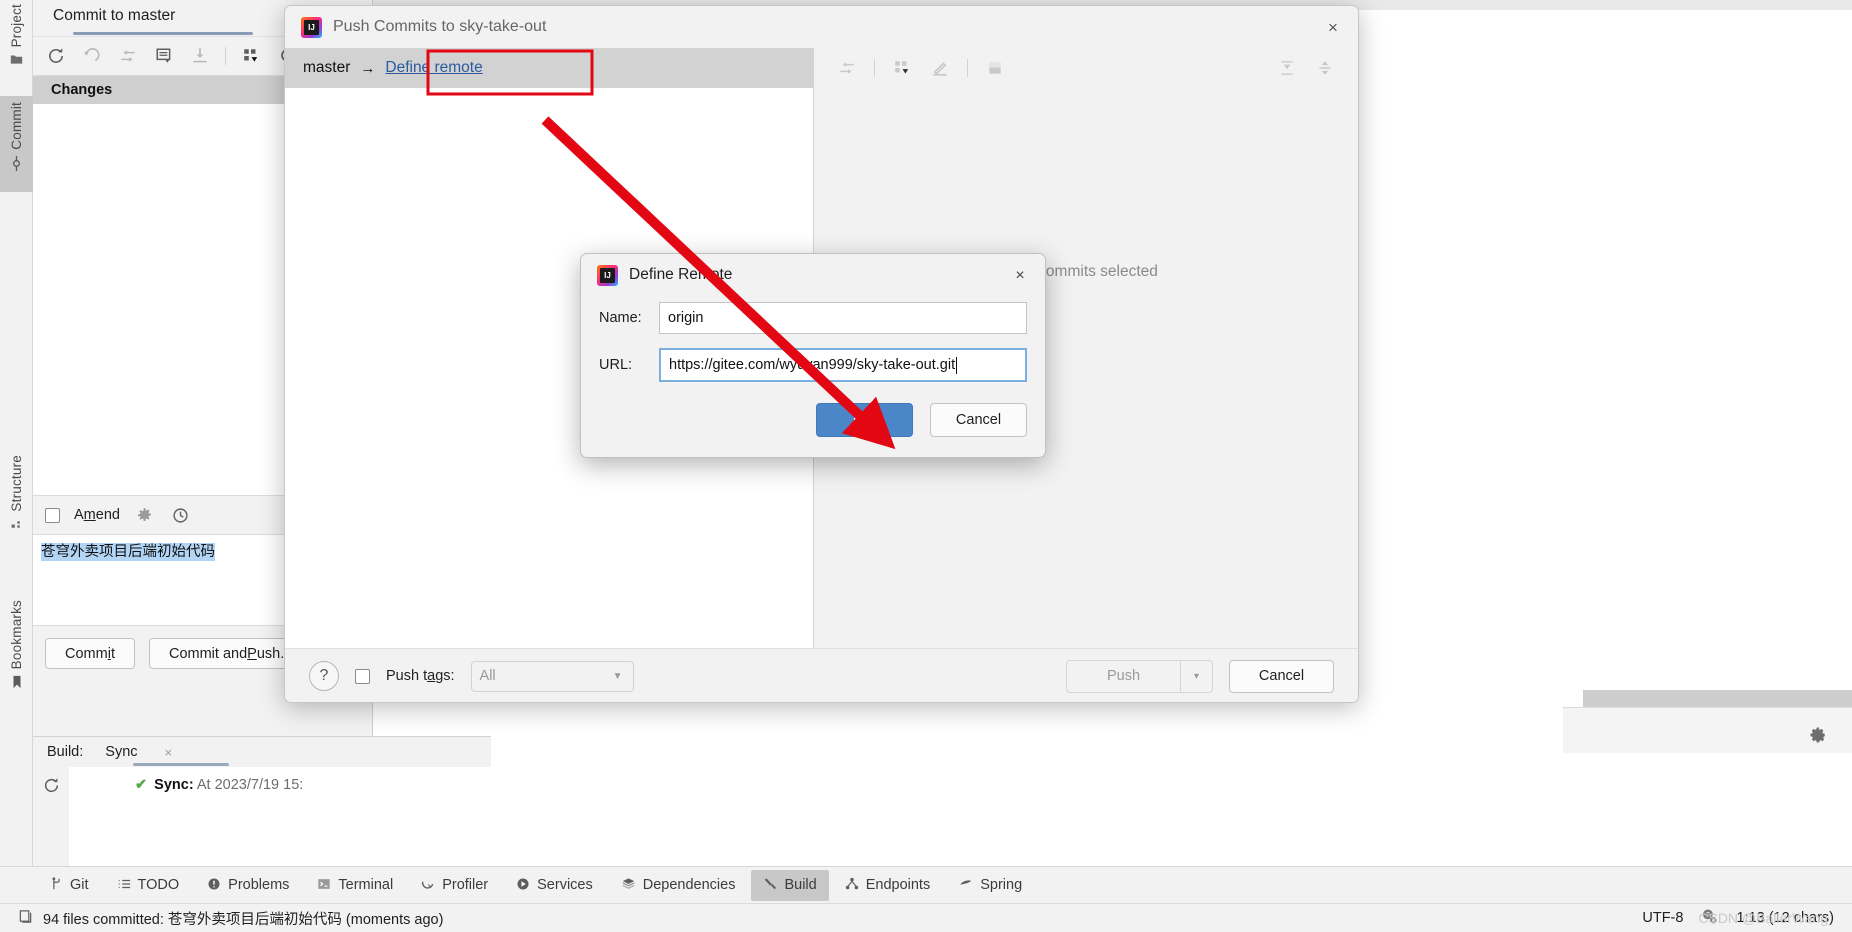 Image resolution: width=1852 pixels, height=932 pixels. Describe the element at coordinates (214, 885) in the screenshot. I see `problems-icon` at that location.